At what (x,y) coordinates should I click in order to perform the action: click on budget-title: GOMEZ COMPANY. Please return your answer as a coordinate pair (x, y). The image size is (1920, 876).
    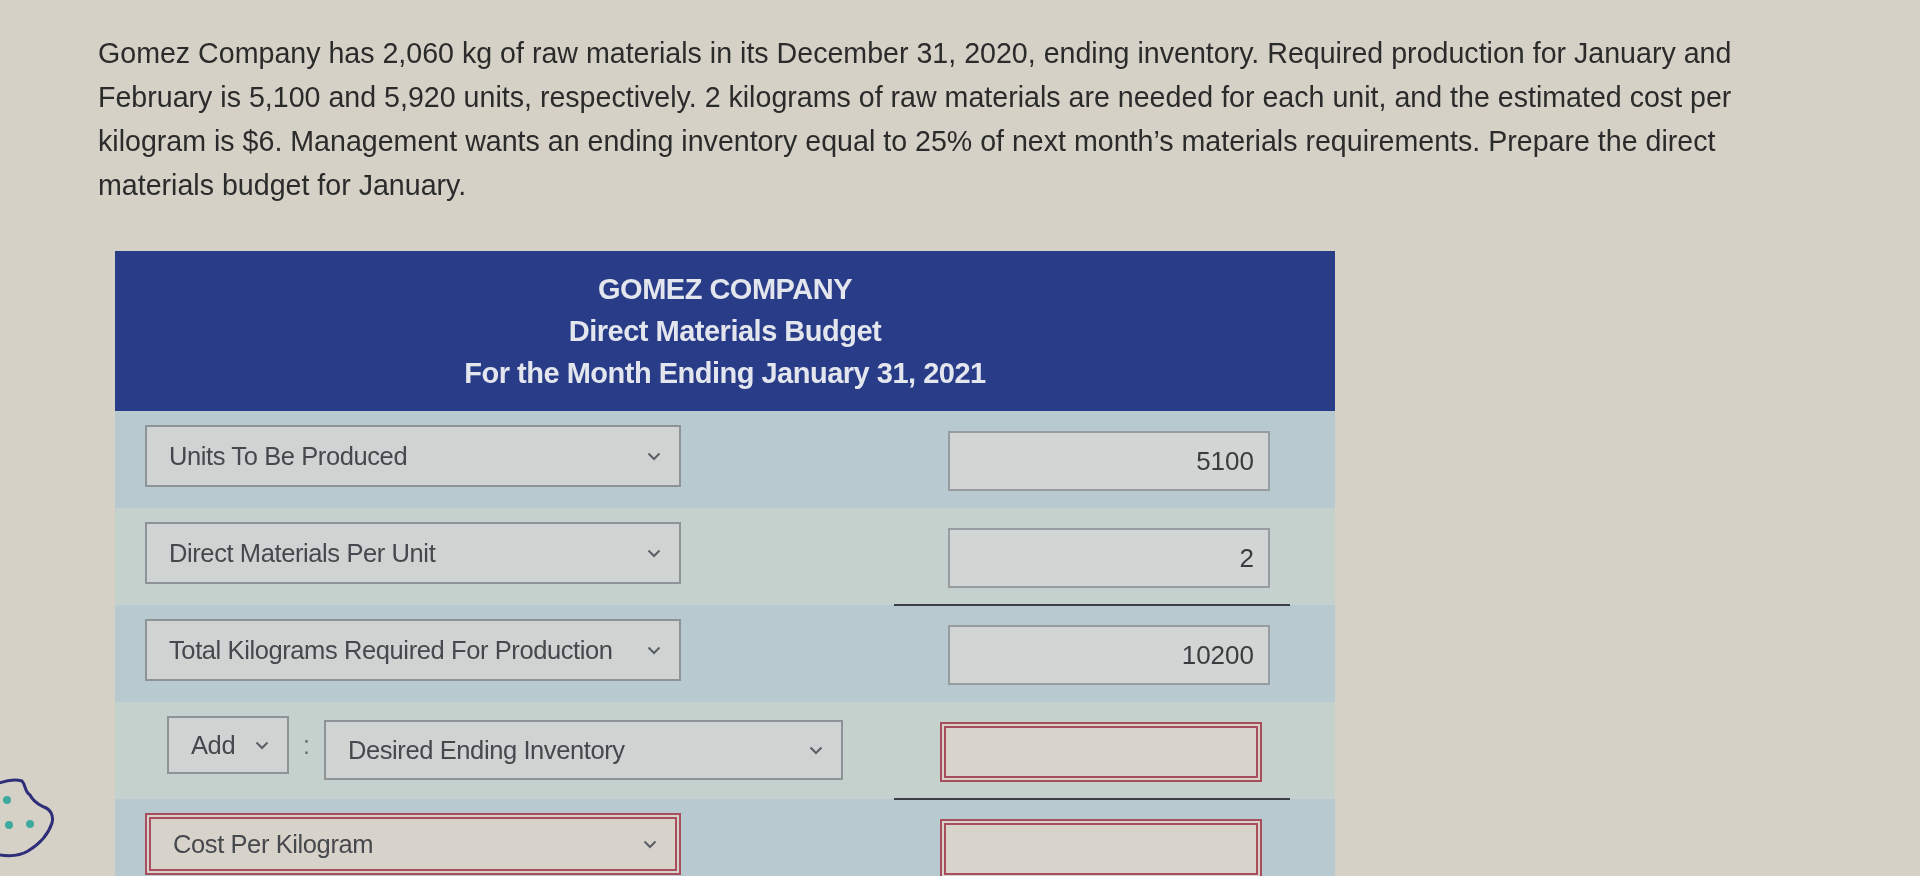
    Looking at the image, I should click on (725, 289).